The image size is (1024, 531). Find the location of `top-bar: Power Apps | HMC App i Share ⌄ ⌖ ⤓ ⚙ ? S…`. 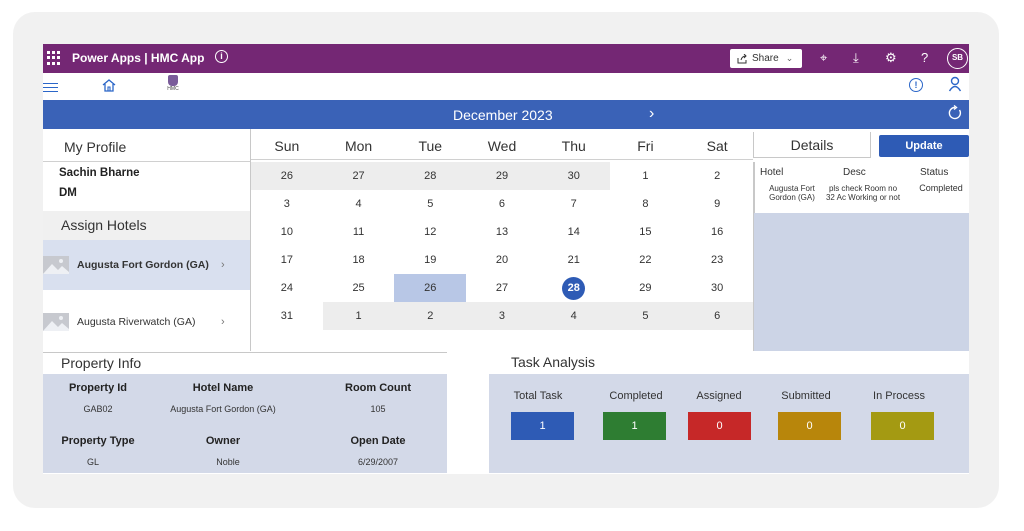

top-bar: Power Apps | HMC App i Share ⌄ ⌖ ⤓ ⚙ ? S… is located at coordinates (506, 58).